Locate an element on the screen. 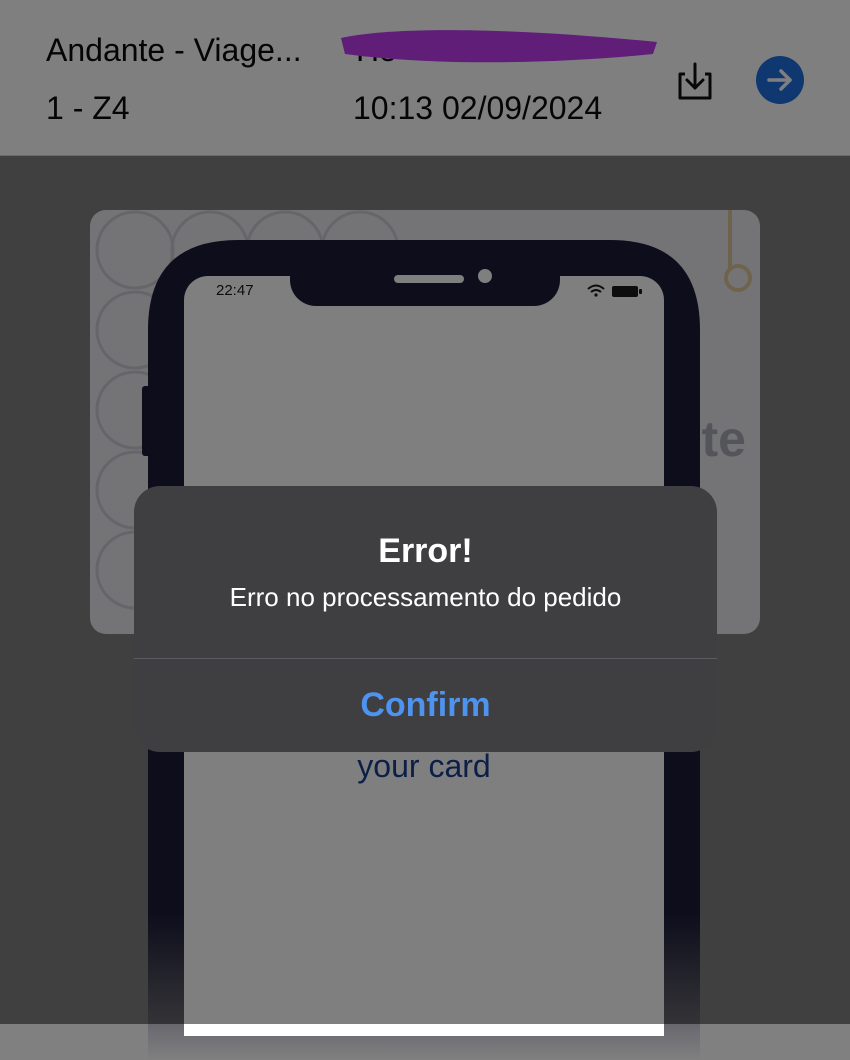  alert-message: Erro no processamento do pedido is located at coordinates (425, 597).